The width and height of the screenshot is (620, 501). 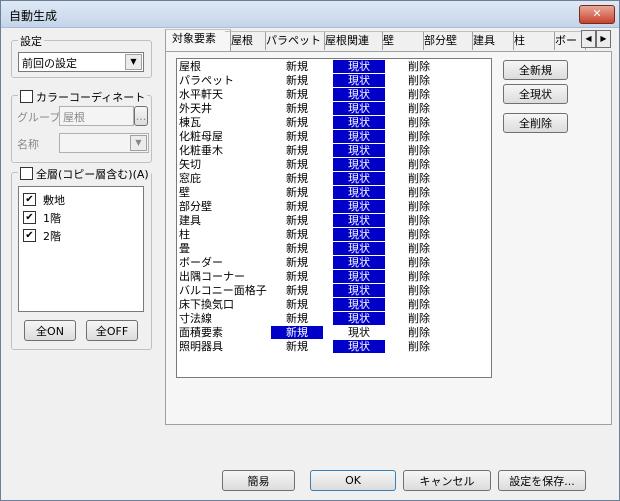 I want to click on title-bar: 自動生成 ✕, so click(x=310, y=14).